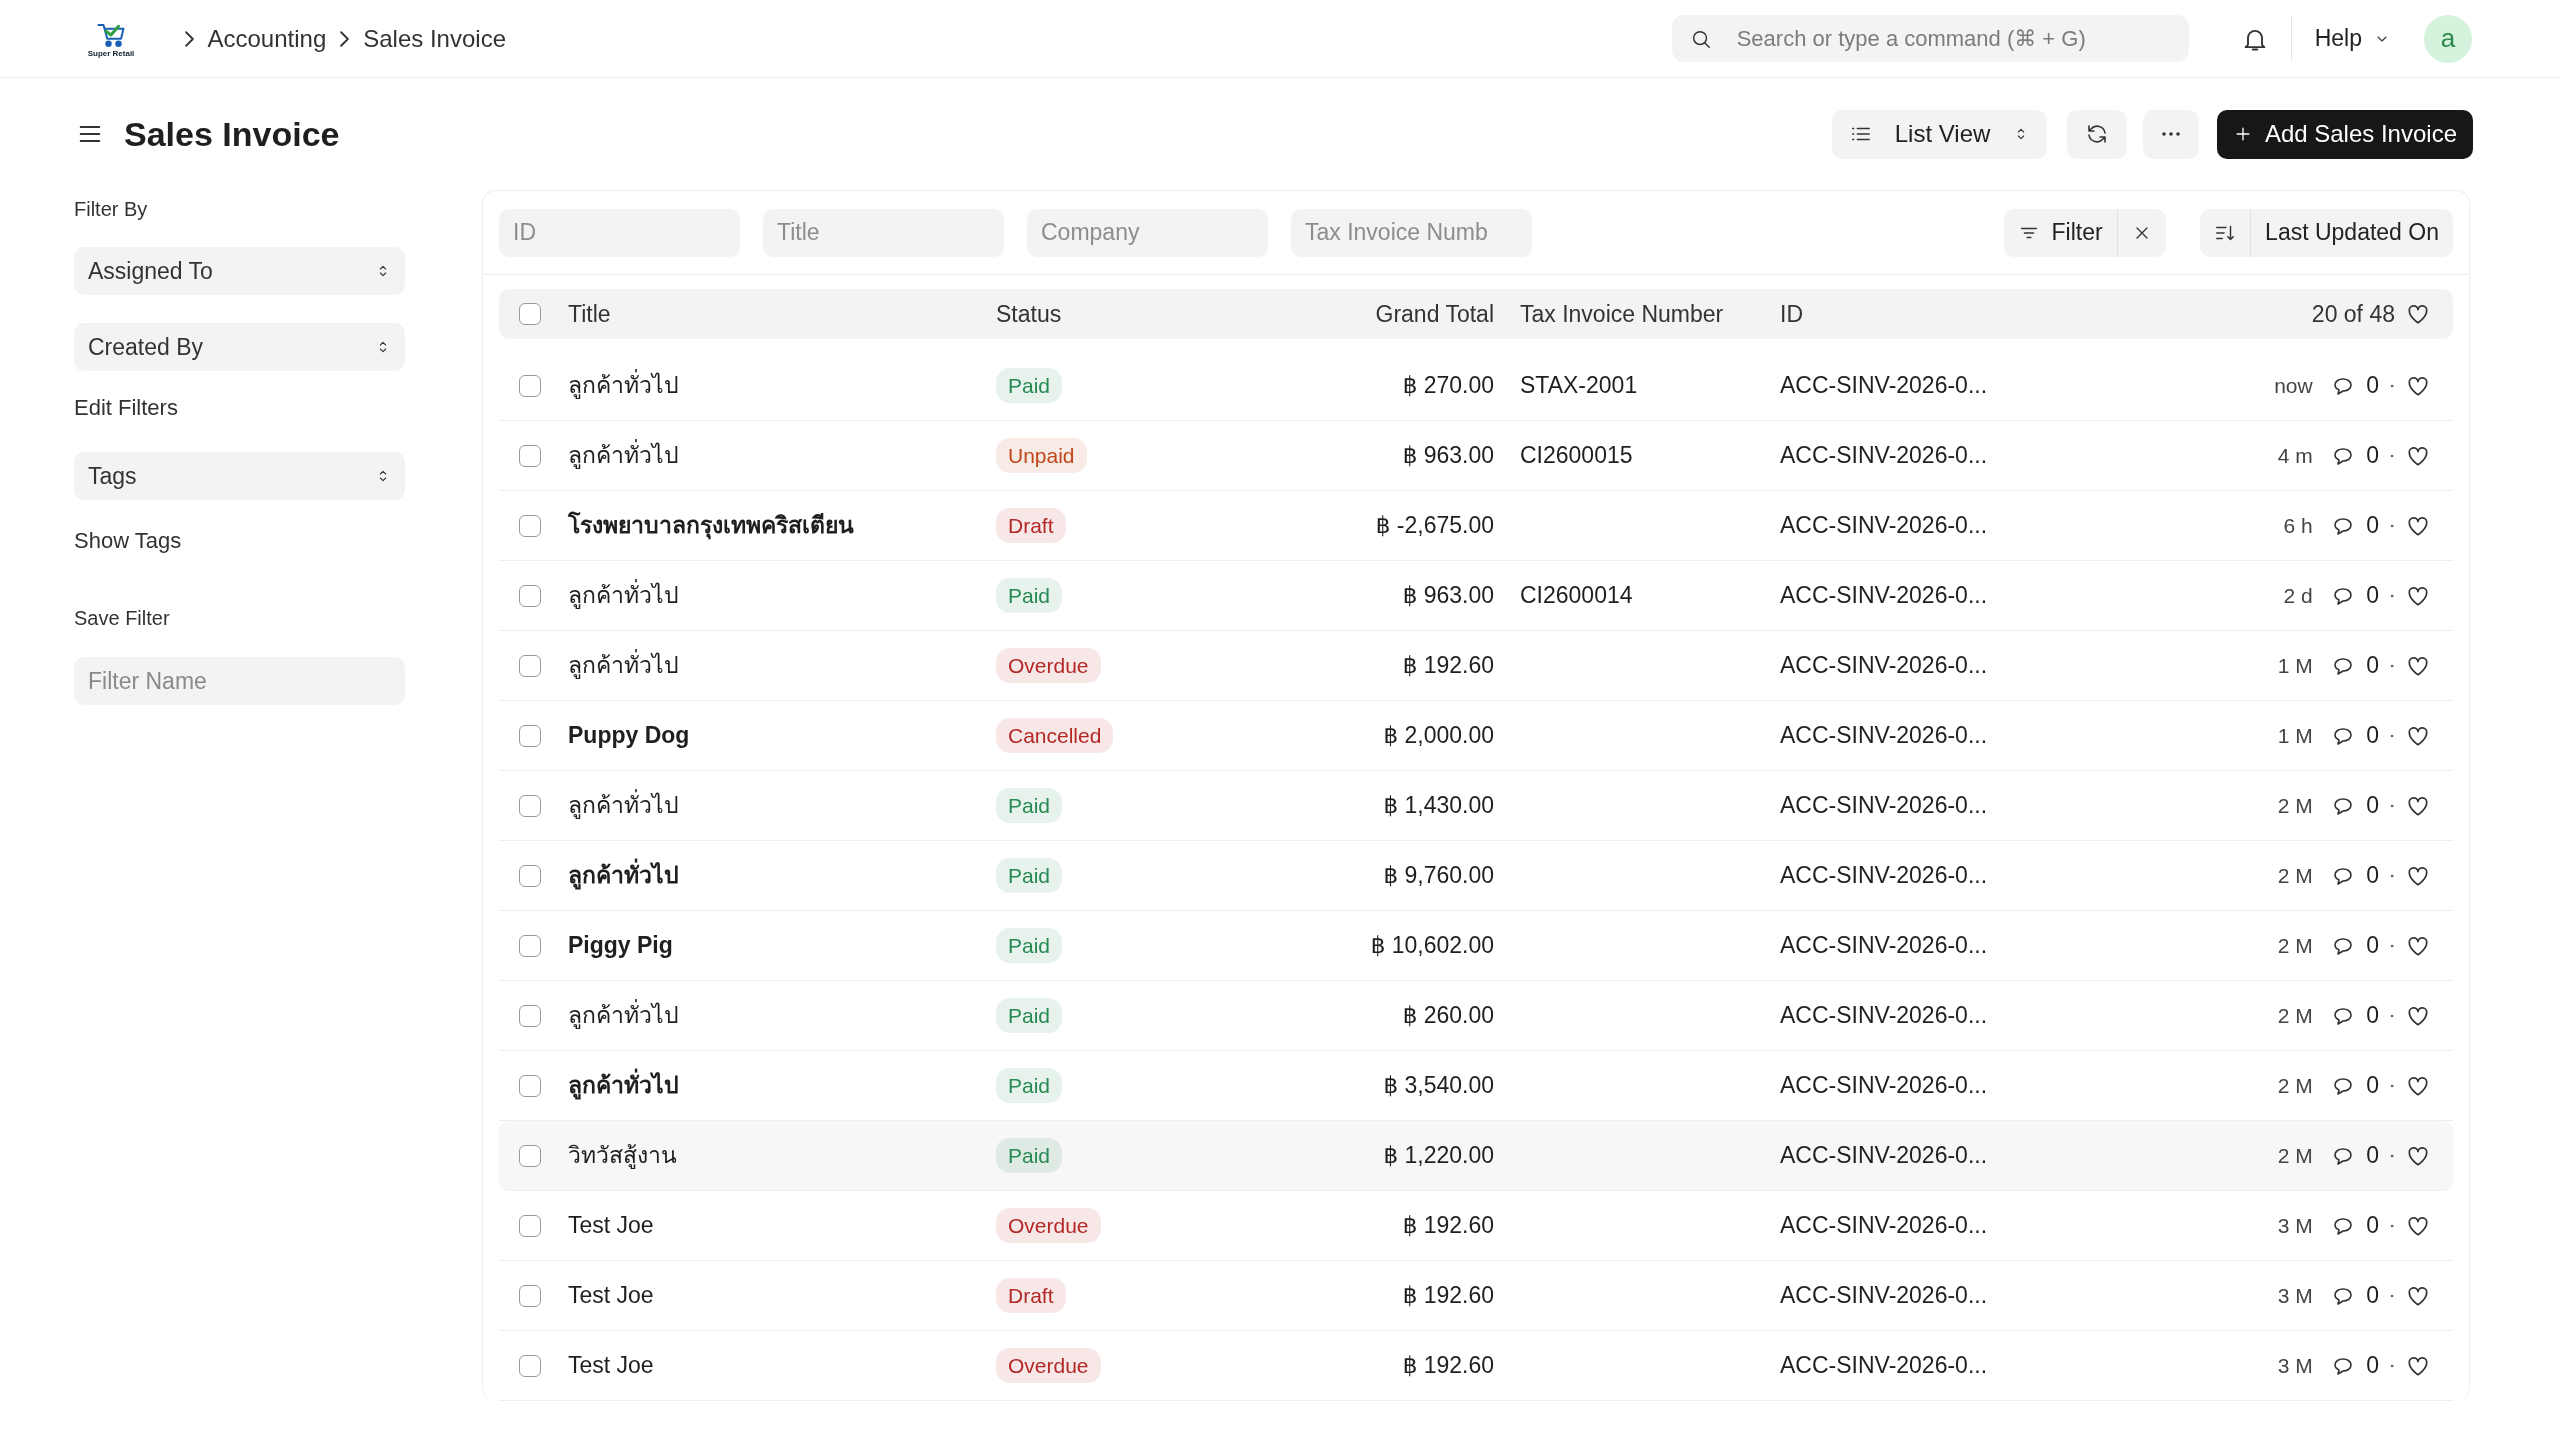 The width and height of the screenshot is (2560, 1432). Describe the element at coordinates (111, 53) in the screenshot. I see `logo-text: Super Retail` at that location.